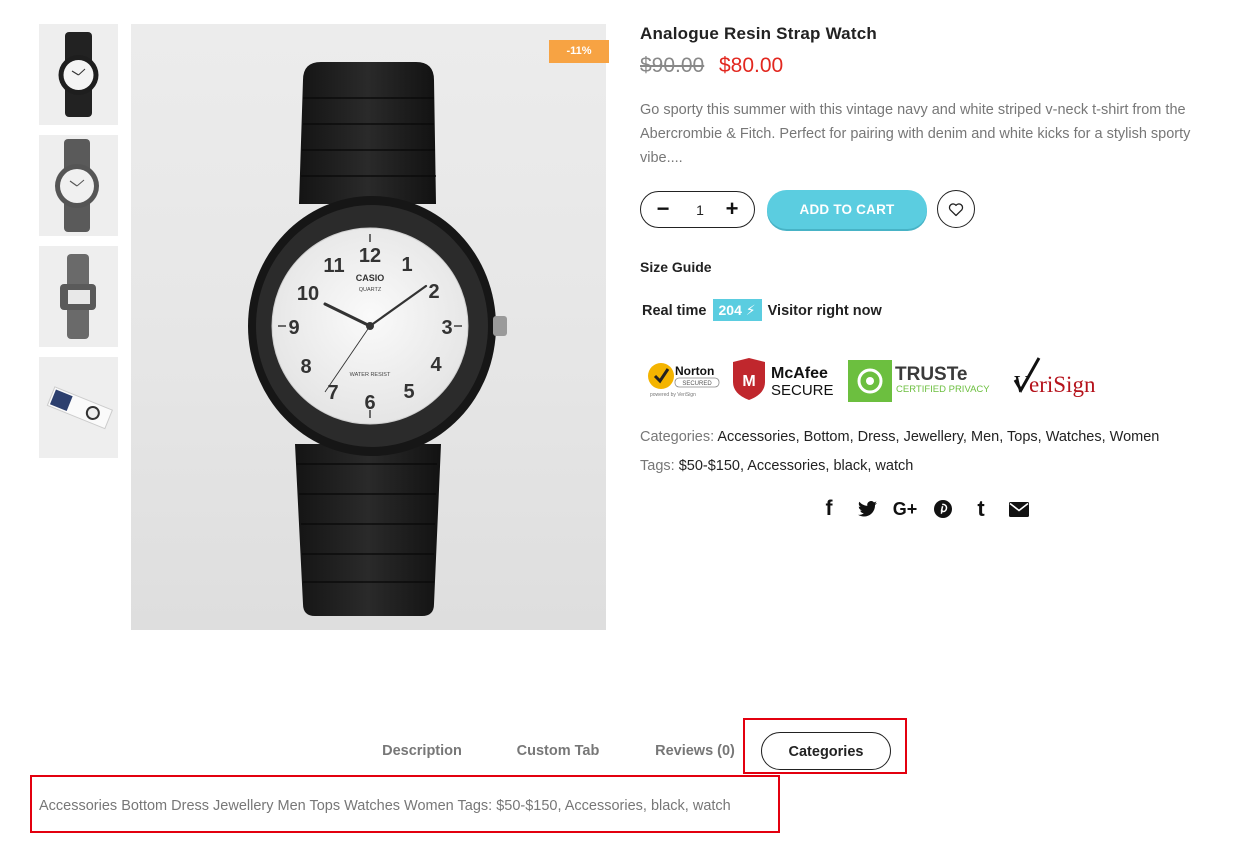 This screenshot has height=865, width=1260. What do you see at coordinates (673, 395) in the screenshot?
I see `svg-text: powered by VeriSign` at bounding box center [673, 395].